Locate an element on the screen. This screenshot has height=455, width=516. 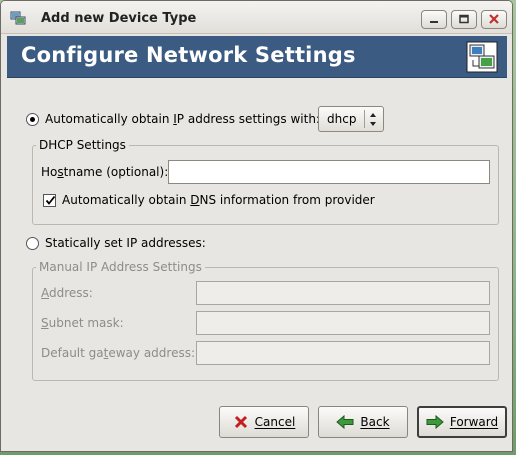
close-button is located at coordinates (494, 19).